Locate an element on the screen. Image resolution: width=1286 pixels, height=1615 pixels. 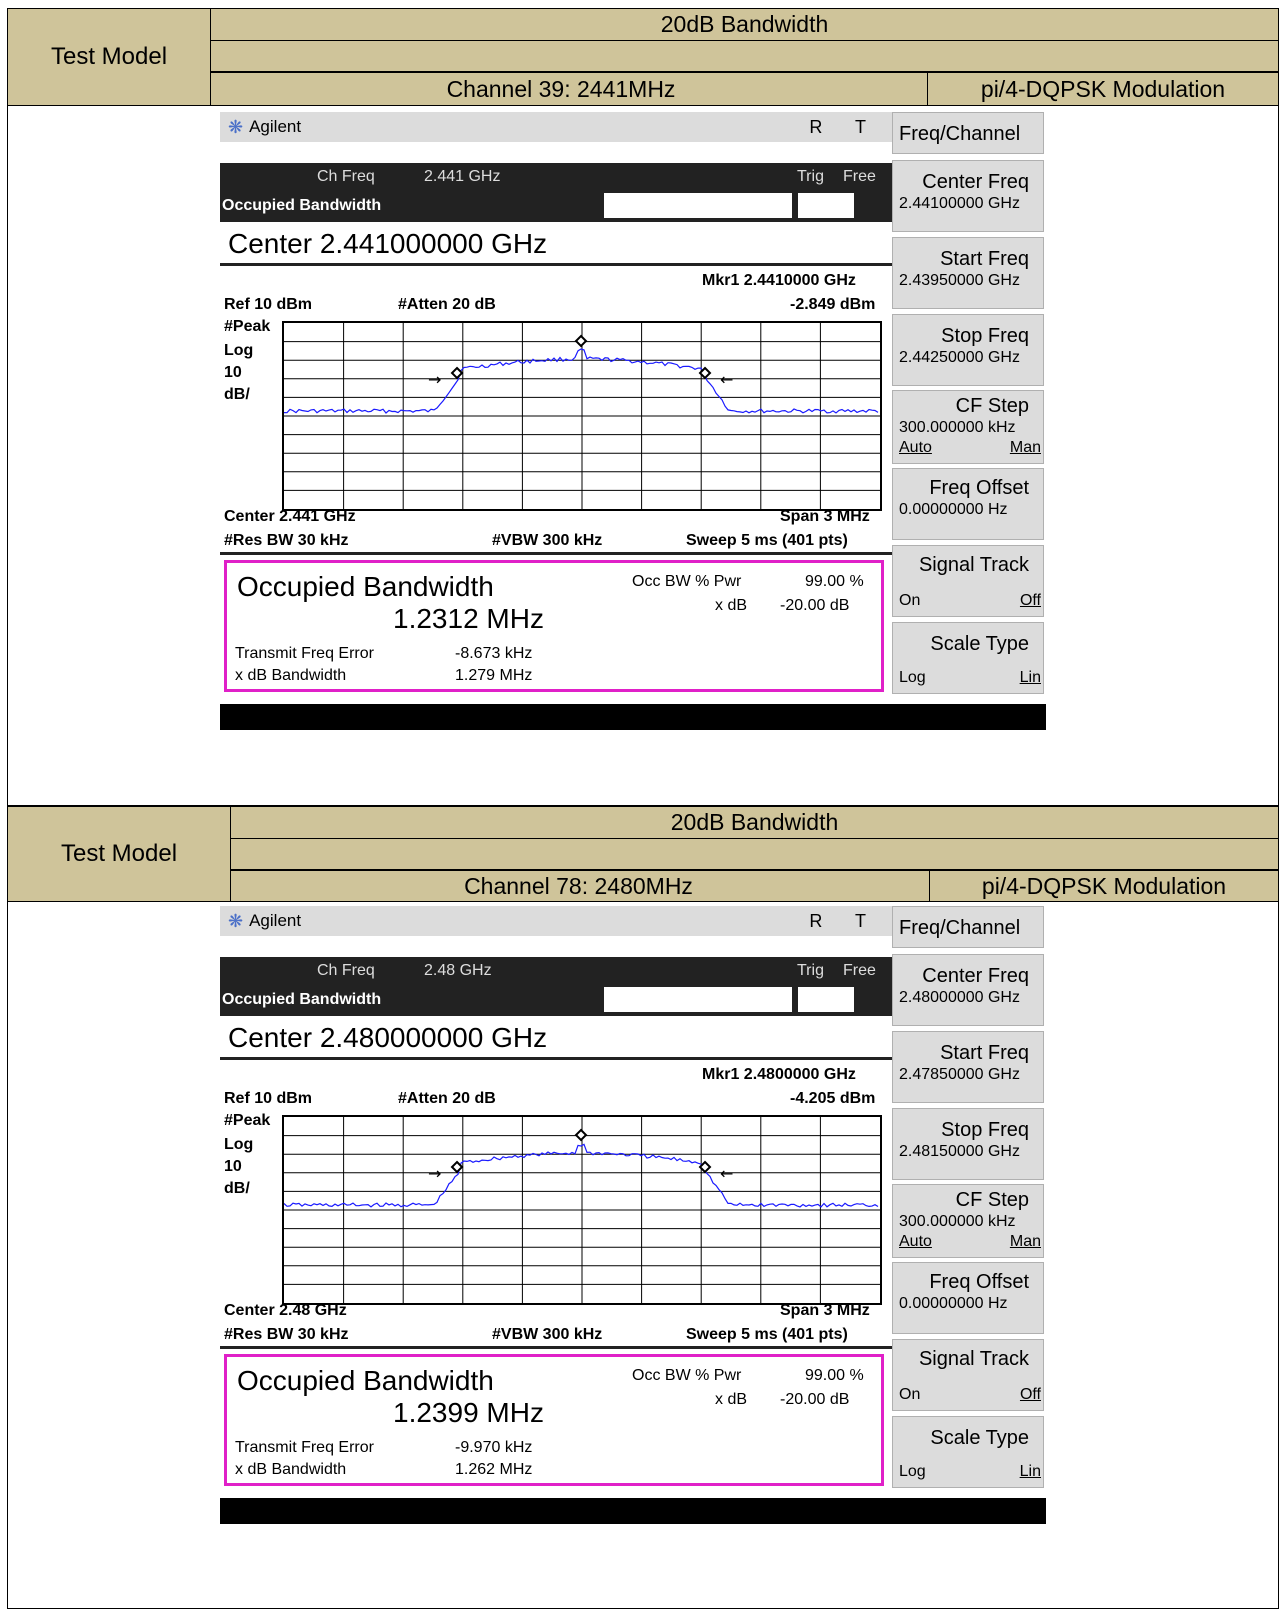
softkey-value: 2.48150000 GHz is located at coordinates (959, 1151).